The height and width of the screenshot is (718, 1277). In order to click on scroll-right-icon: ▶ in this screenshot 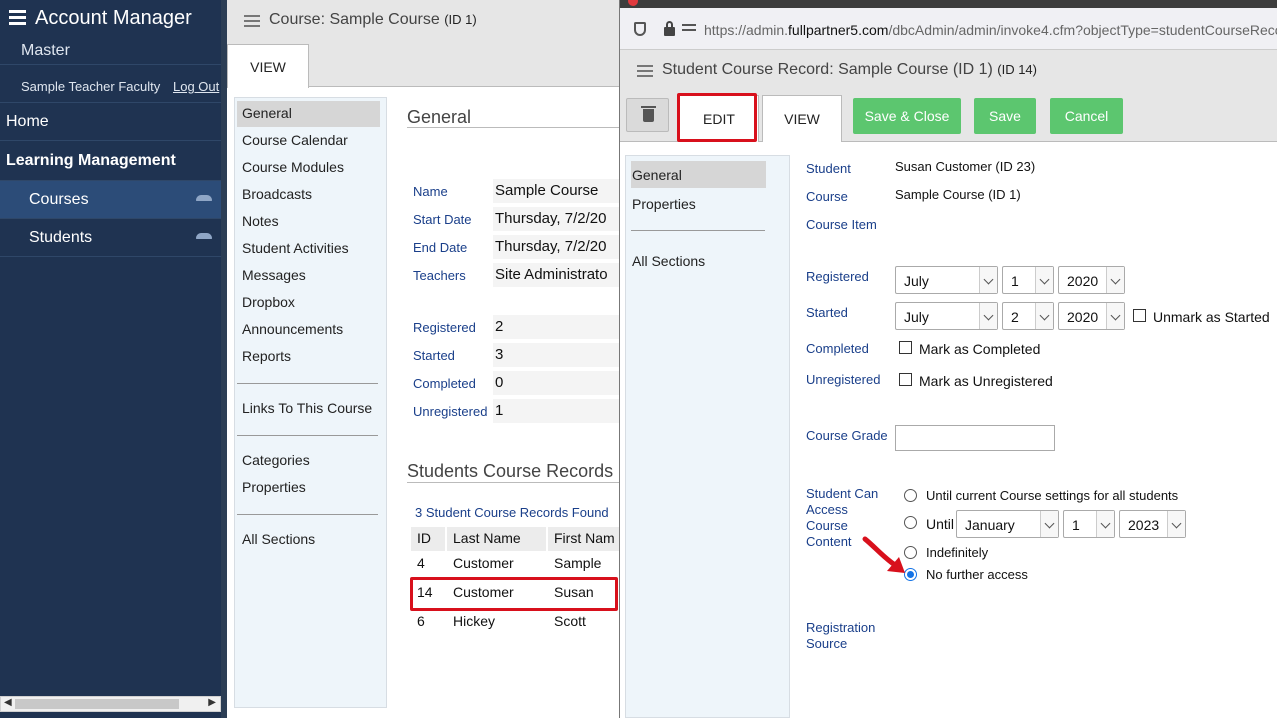, I will do `click(212, 702)`.